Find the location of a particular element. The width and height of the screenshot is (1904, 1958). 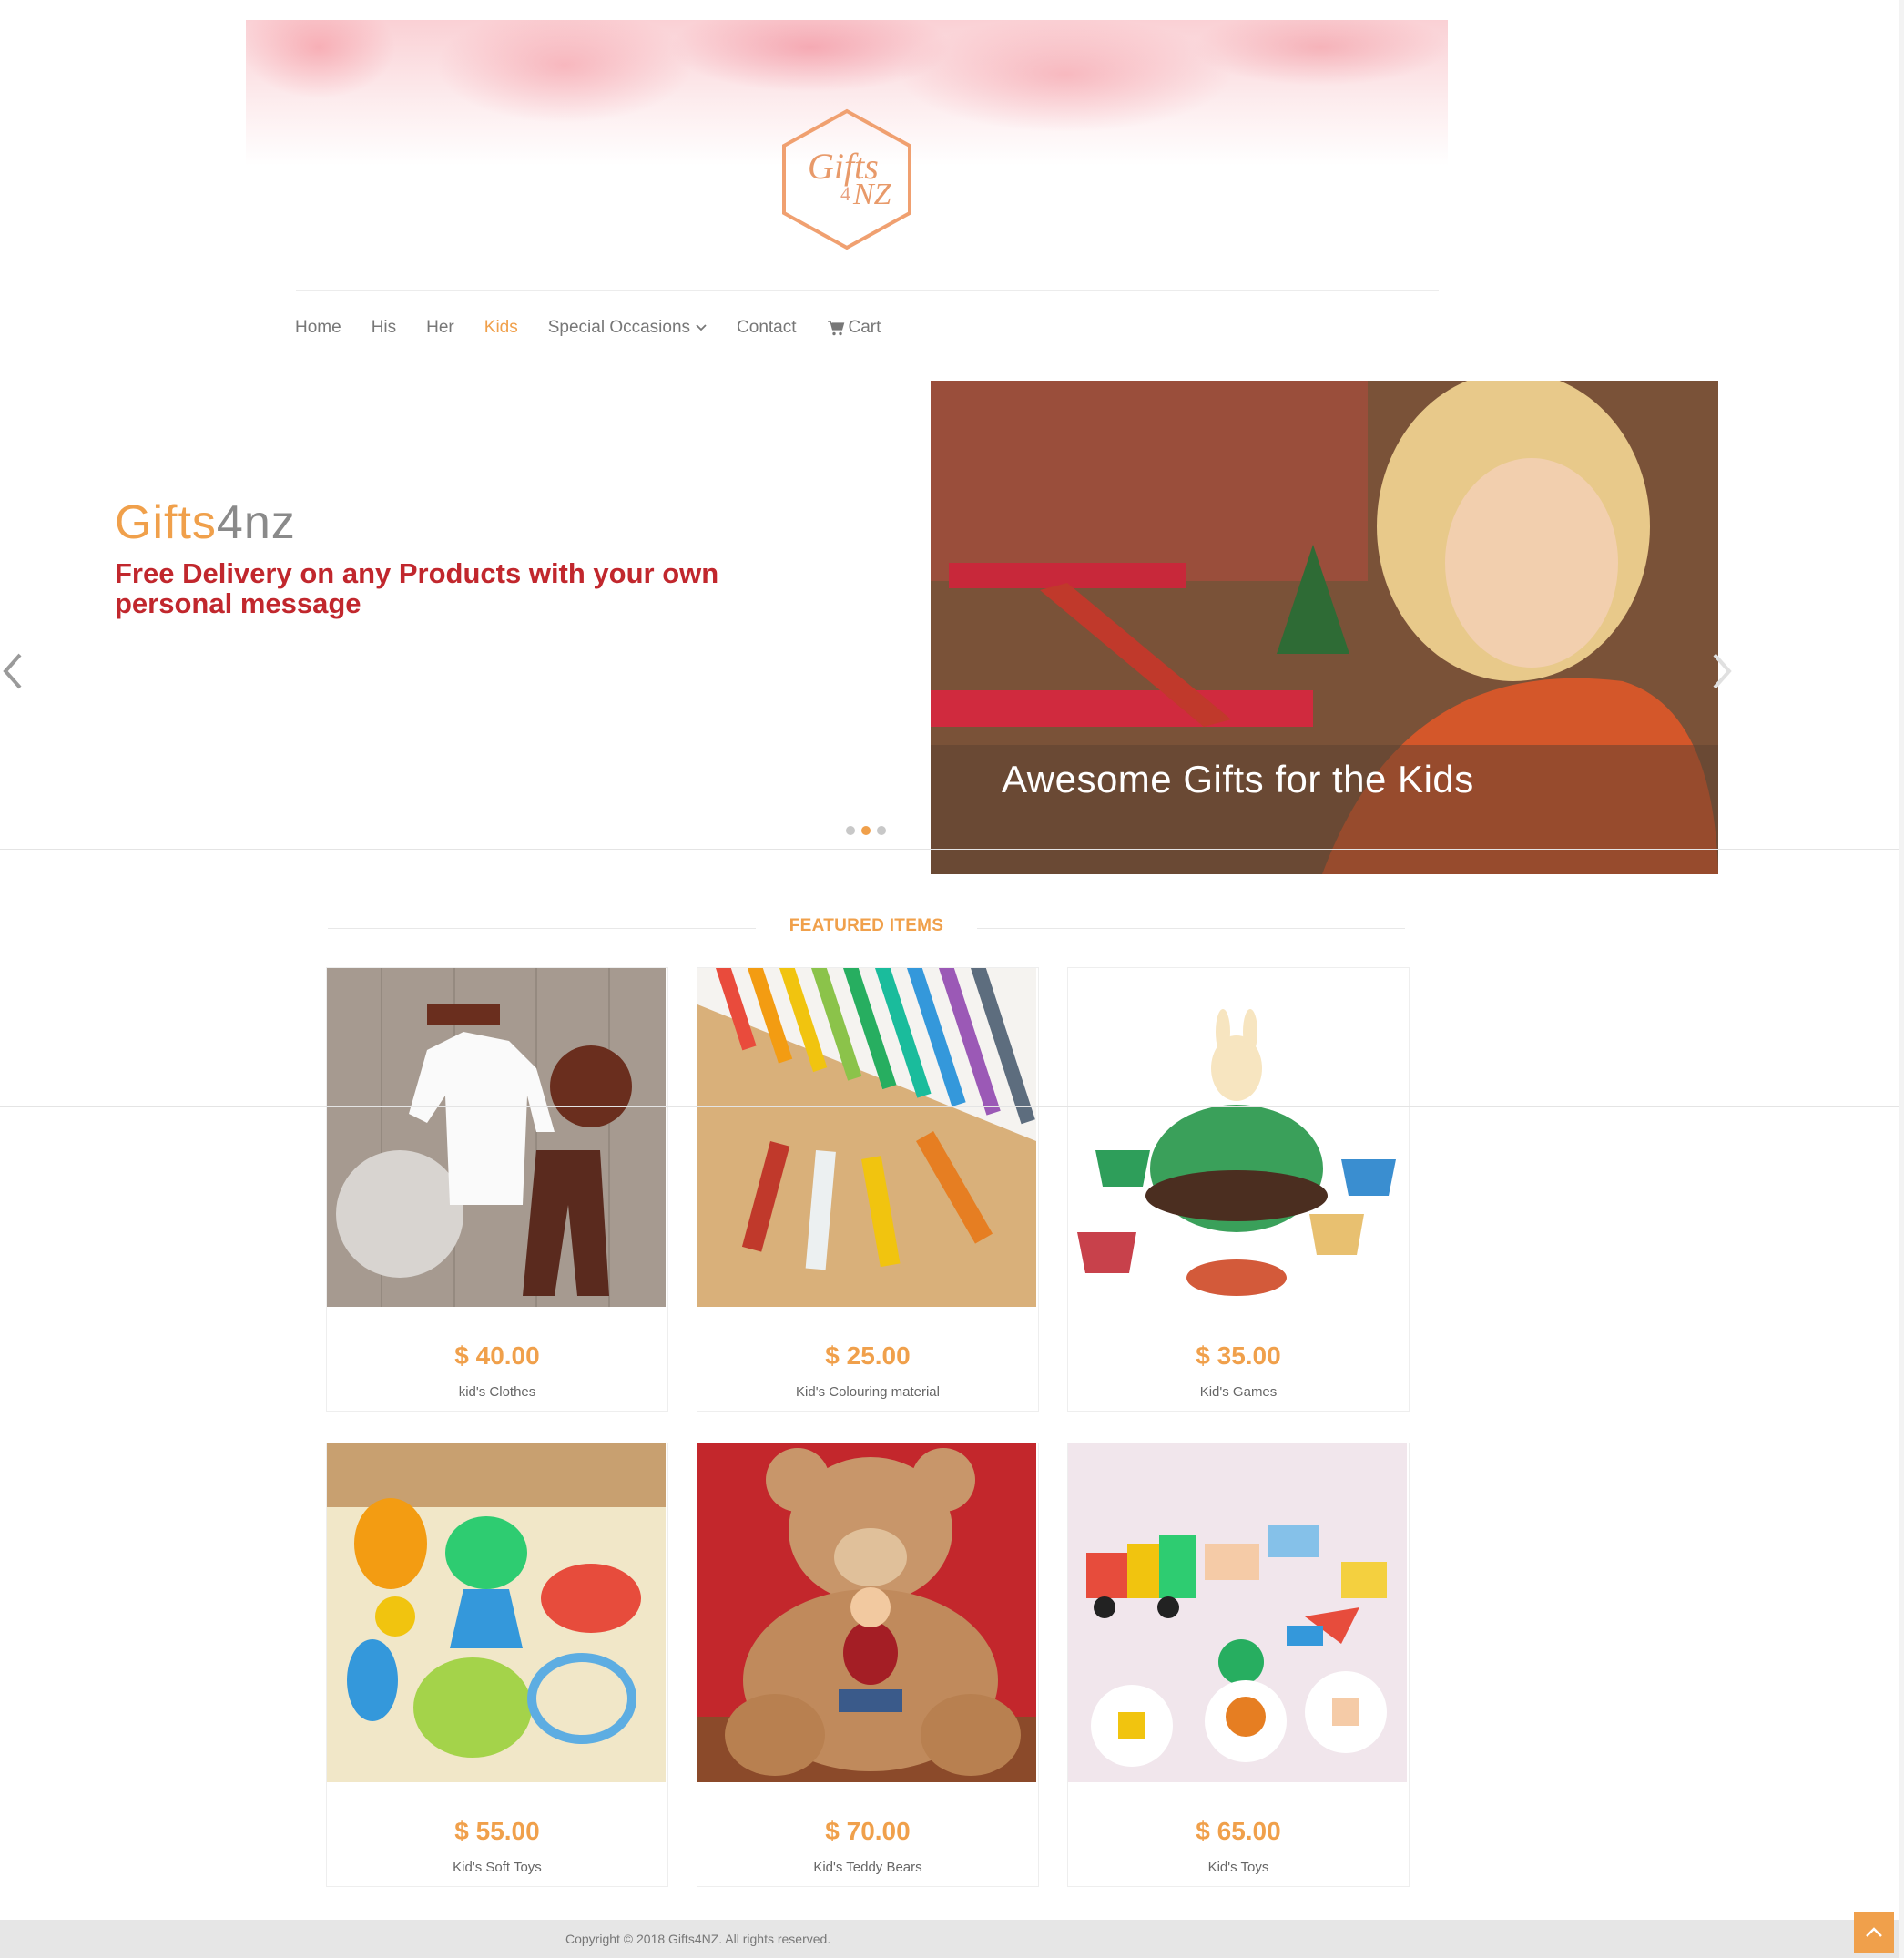

nav-his-label: His is located at coordinates (384, 327).